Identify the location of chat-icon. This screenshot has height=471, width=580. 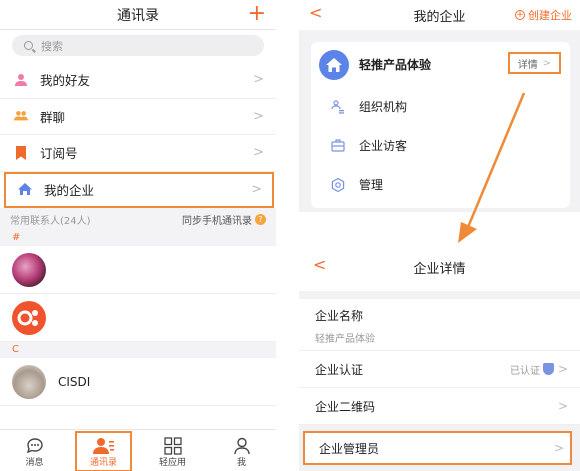
(34, 446).